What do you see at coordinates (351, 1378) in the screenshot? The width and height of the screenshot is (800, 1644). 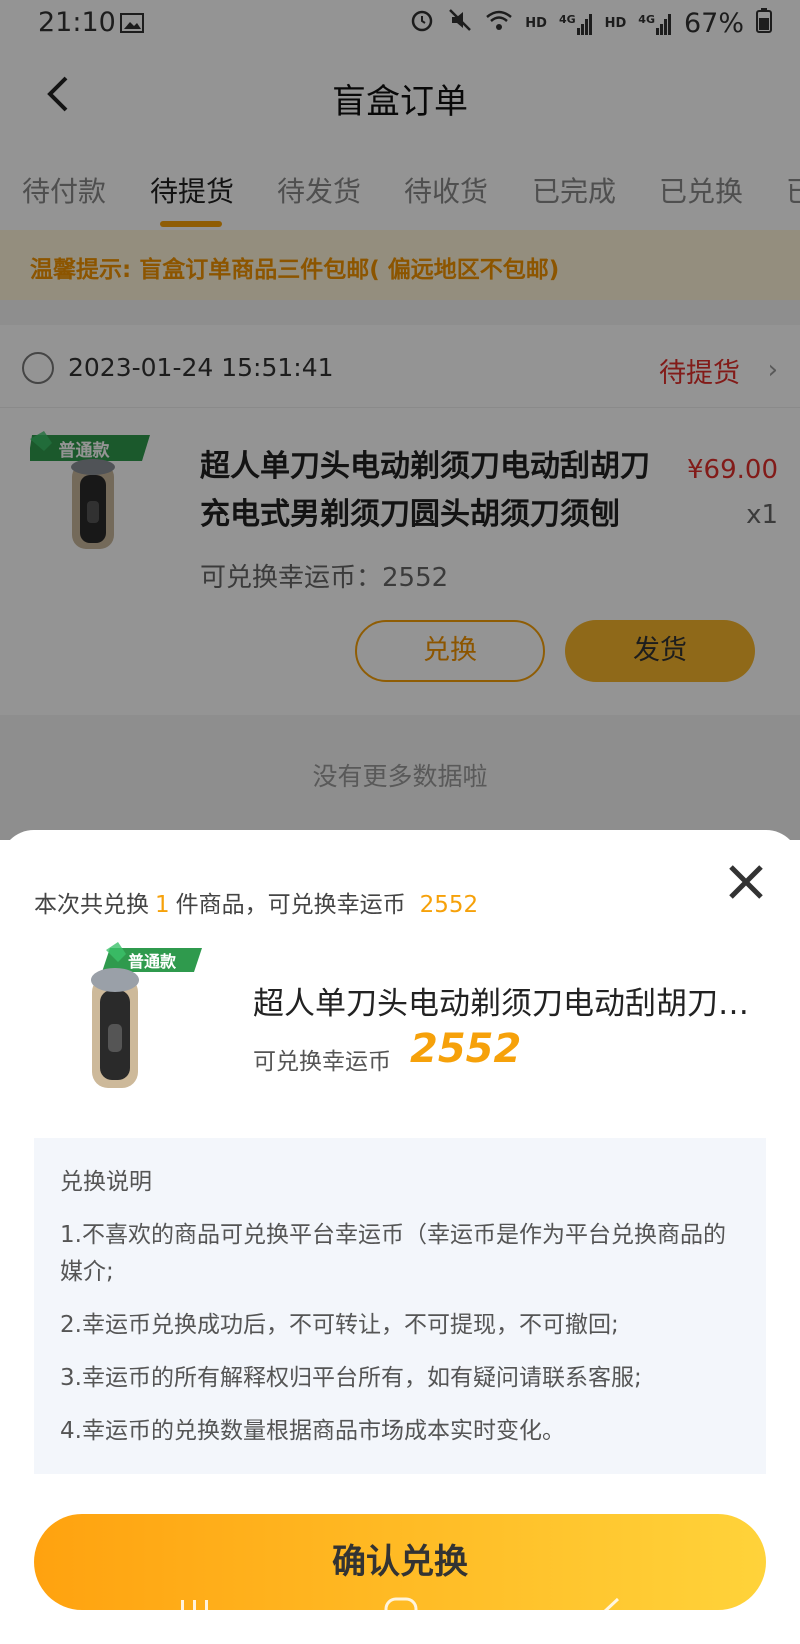 I see `rule-item: 3.幸运币的所有解释权归平台所有，如有疑问请联系客服;` at bounding box center [351, 1378].